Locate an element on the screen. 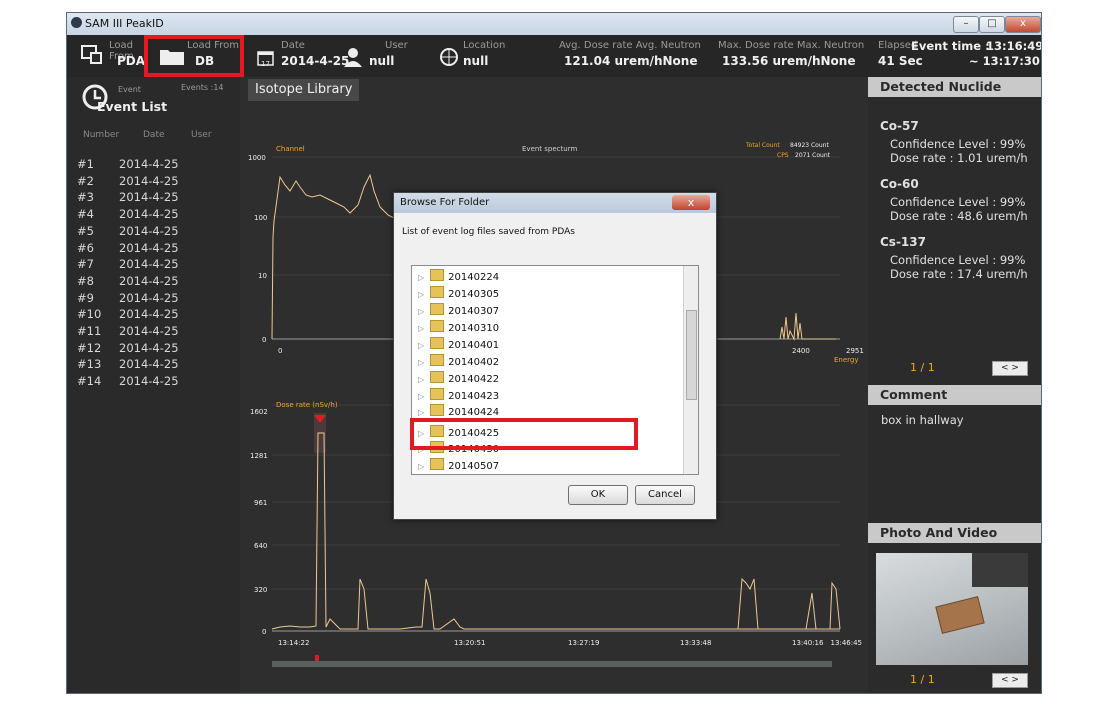  event-row: #12 2014-4-25 is located at coordinates (128, 348).